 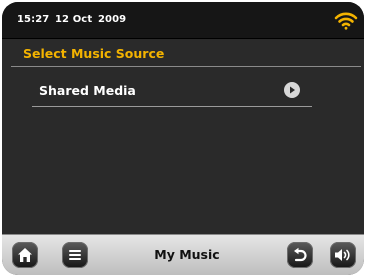 I want to click on back-icon, so click(x=300, y=254).